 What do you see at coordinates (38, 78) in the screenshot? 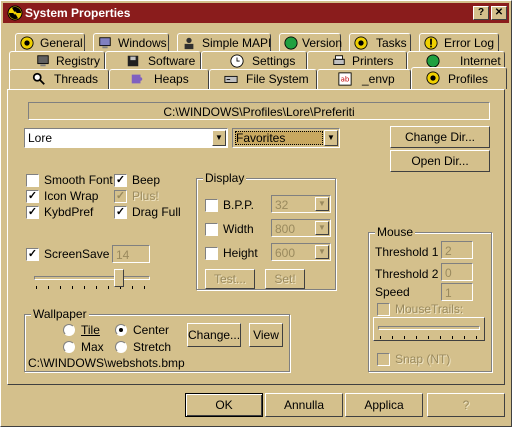
I see `magnifier-icon` at bounding box center [38, 78].